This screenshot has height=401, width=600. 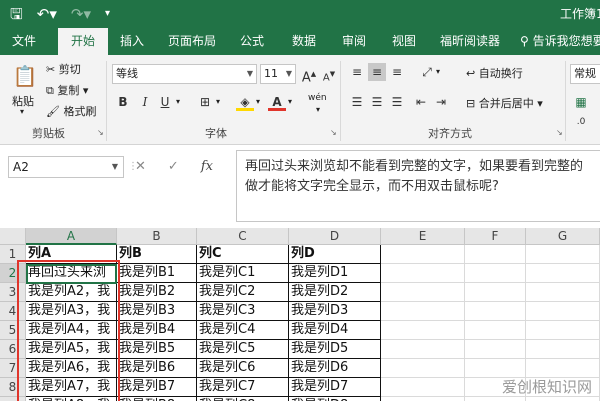 What do you see at coordinates (157, 236) in the screenshot?
I see `column-header-b: B` at bounding box center [157, 236].